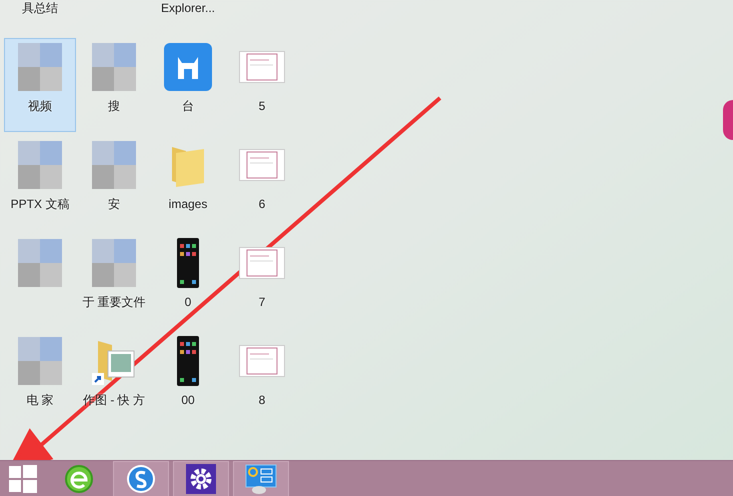  Describe the element at coordinates (114, 106) in the screenshot. I see `icon-label: 搜` at that location.